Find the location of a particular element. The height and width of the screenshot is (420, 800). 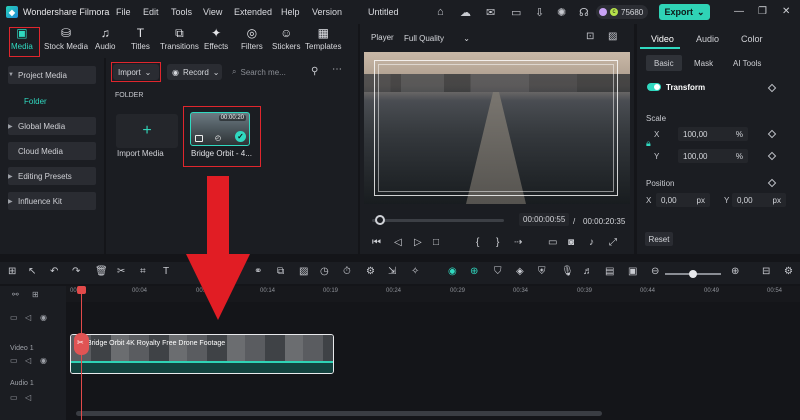

track-options-icon: ⊟ is located at coordinates (766, 271).